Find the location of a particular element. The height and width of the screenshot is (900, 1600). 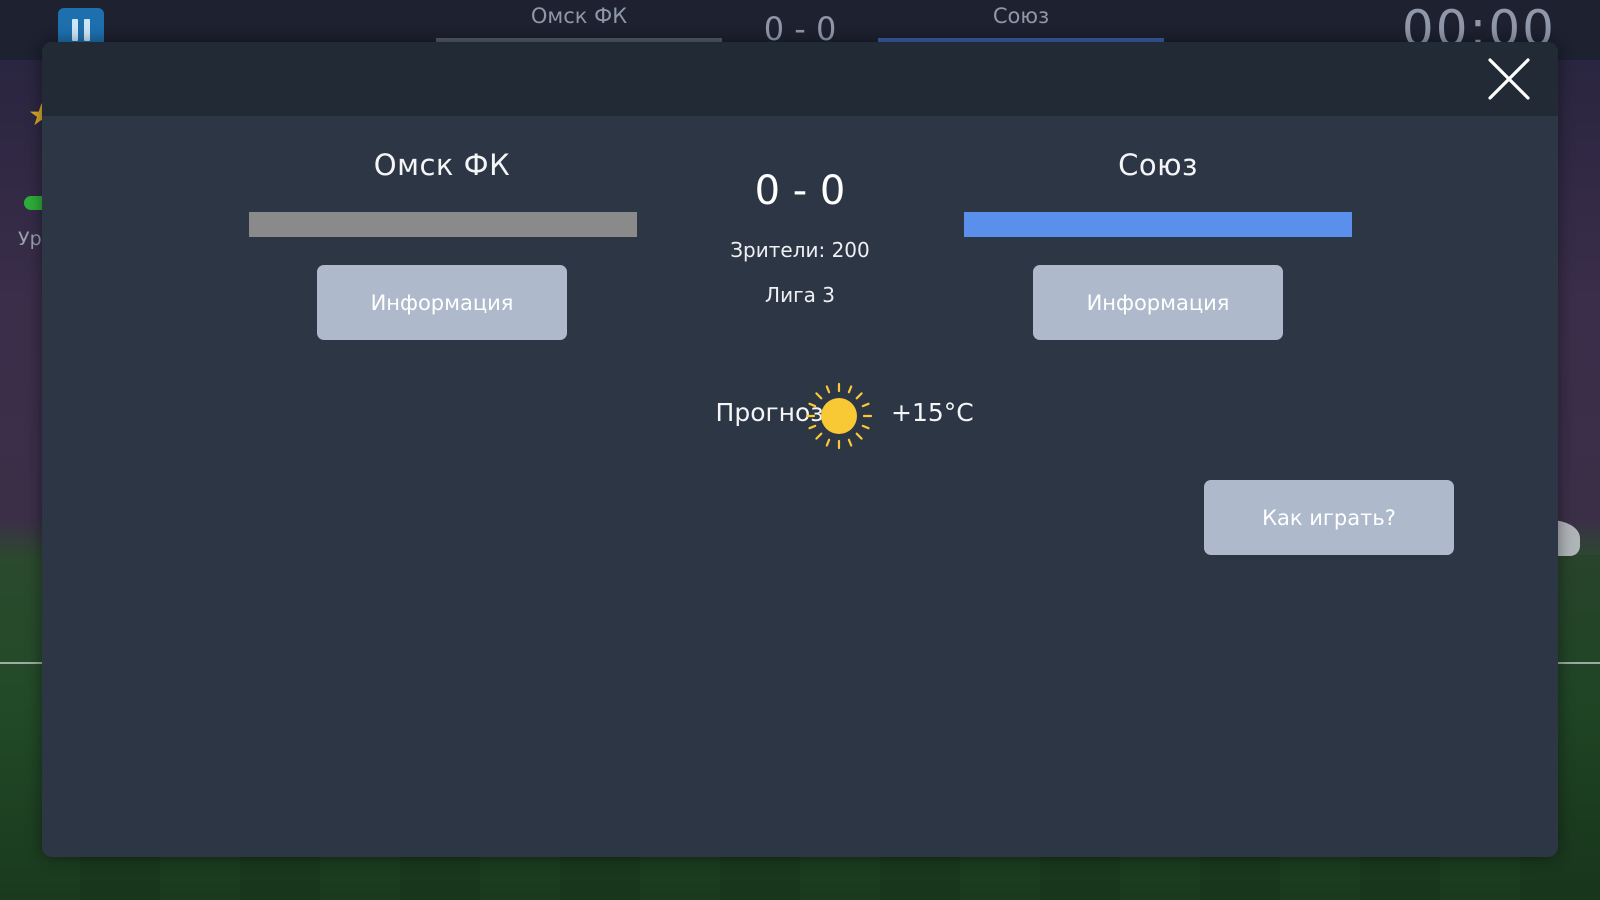

forecast-temperature: +15°C is located at coordinates (932, 412).